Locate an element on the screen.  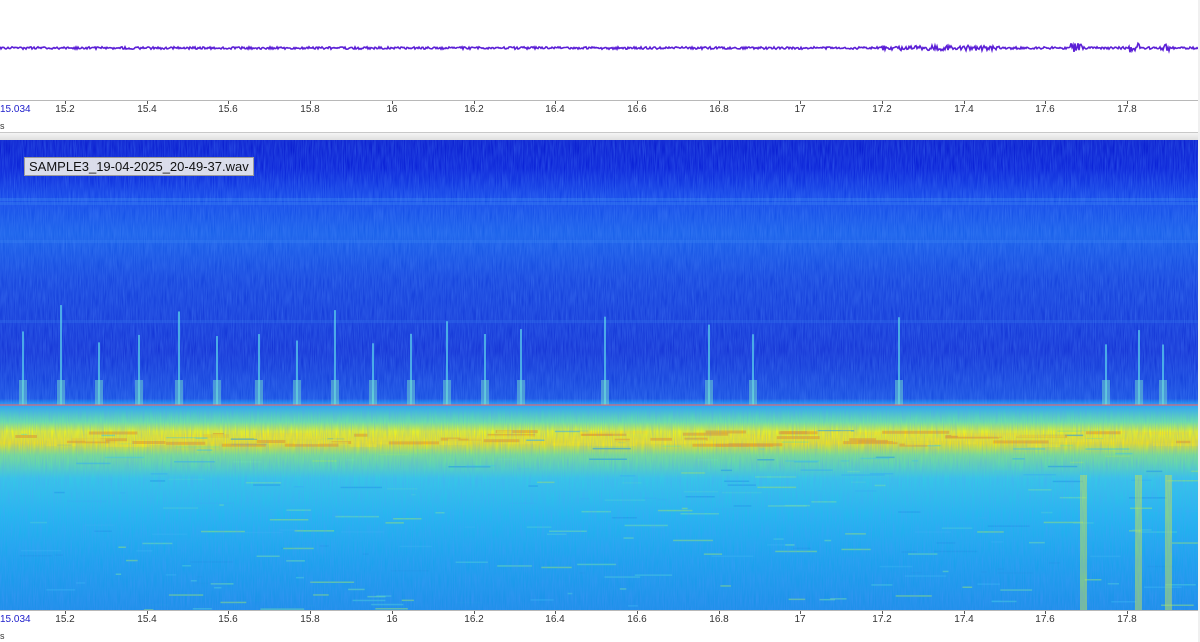
waveform-trace is located at coordinates (599, 47).